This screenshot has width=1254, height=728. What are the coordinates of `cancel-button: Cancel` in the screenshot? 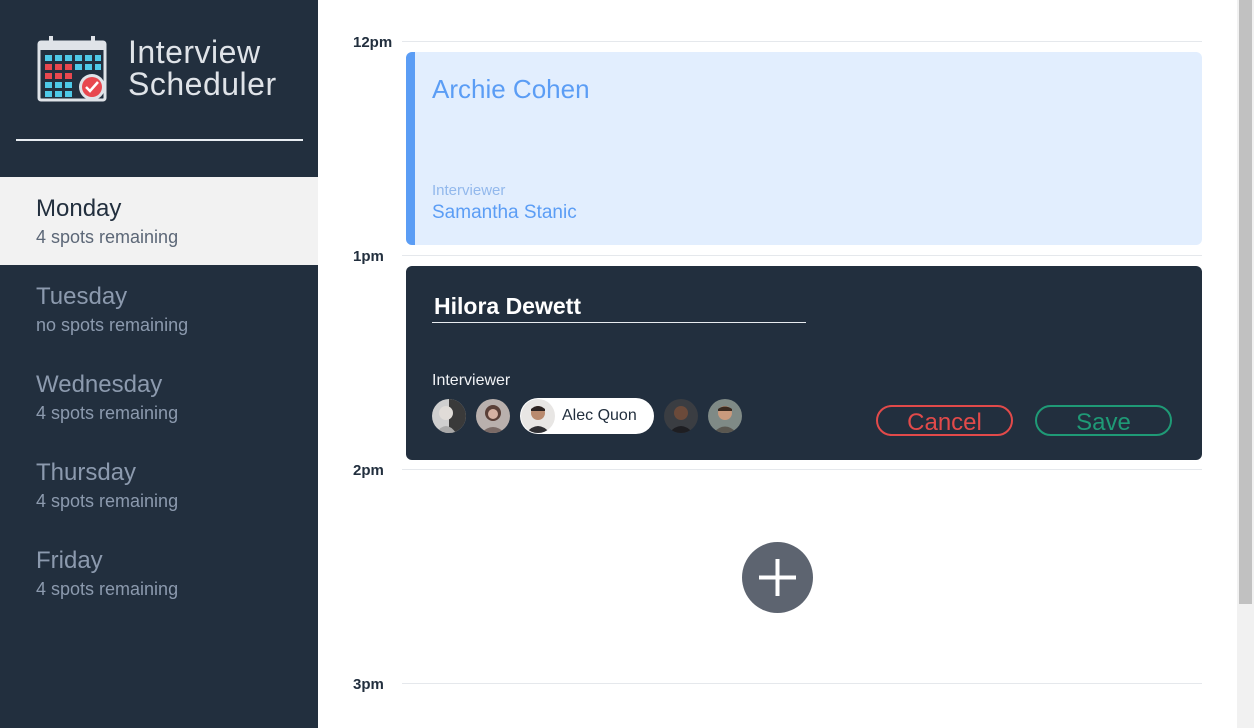 It's located at (944, 420).